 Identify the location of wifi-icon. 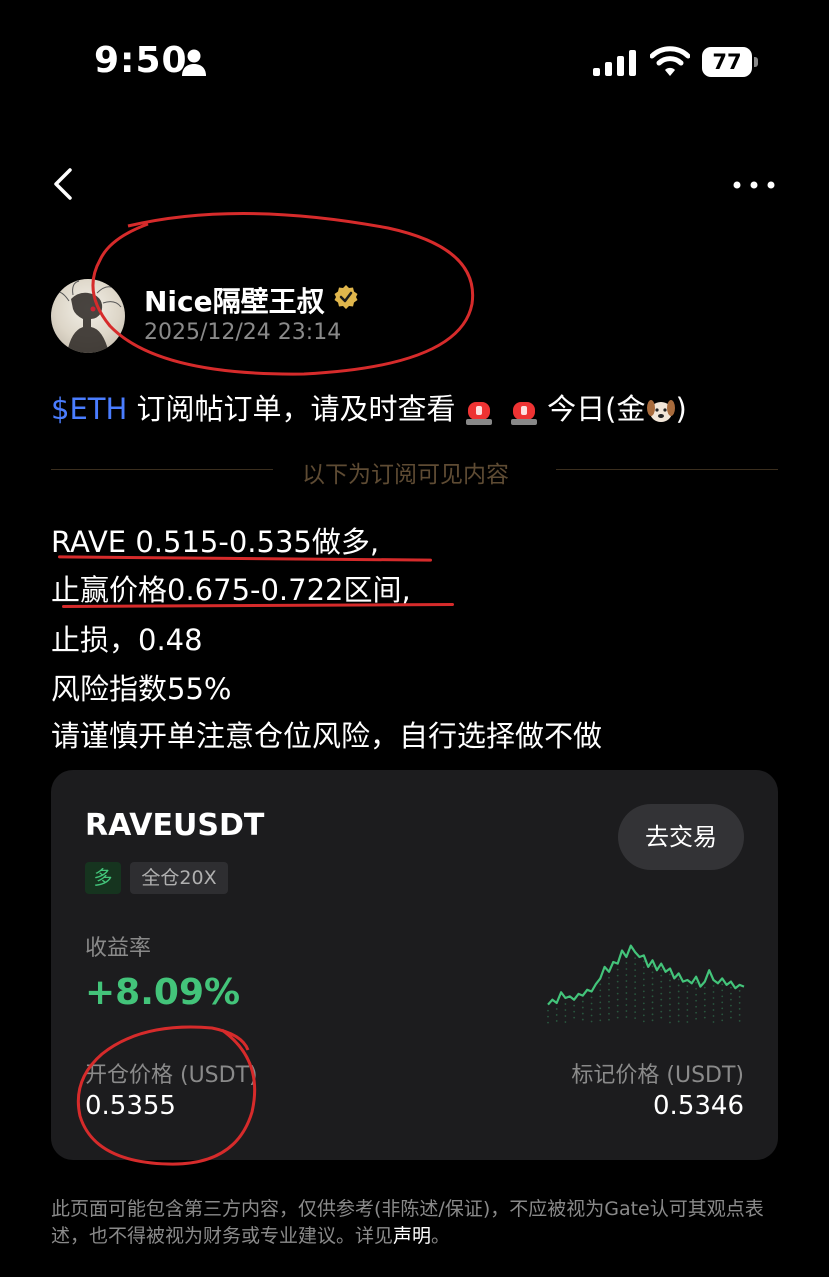
(670, 61).